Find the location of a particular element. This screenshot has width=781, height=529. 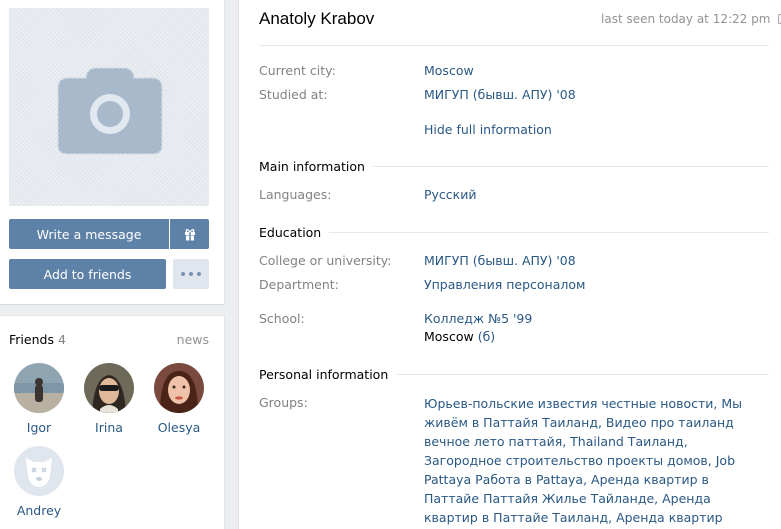

current-city-link: Moscow is located at coordinates (449, 70).